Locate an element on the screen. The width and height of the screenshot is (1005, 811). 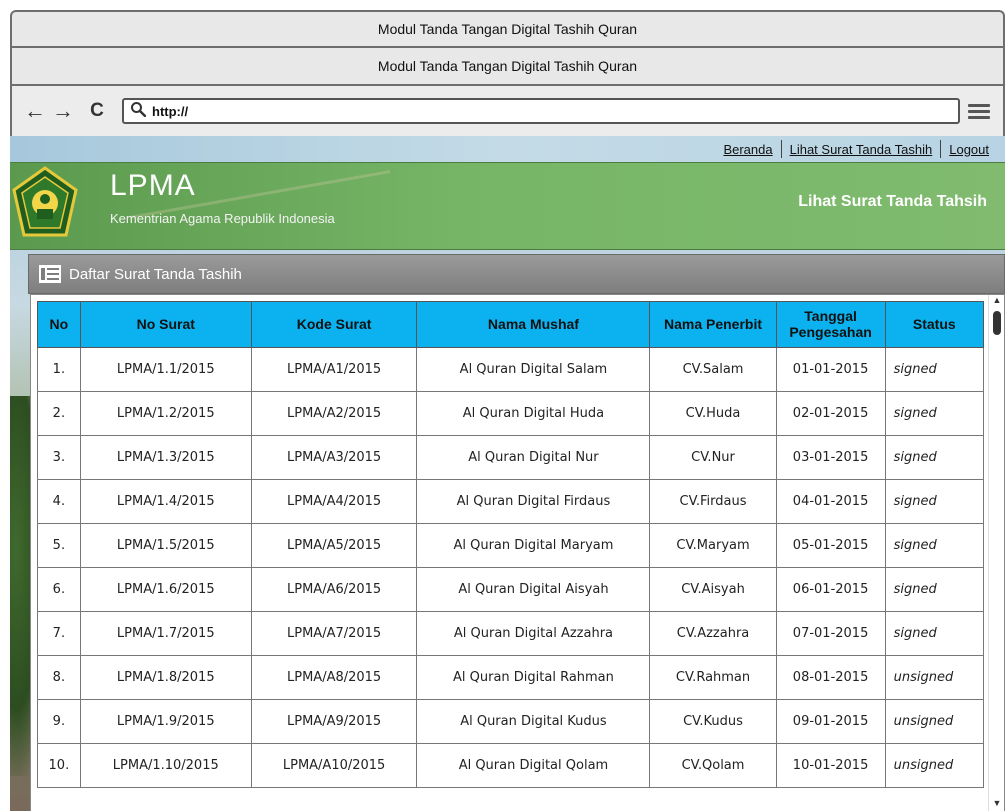
header-col-no-surat: No Surat is located at coordinates (165, 324).